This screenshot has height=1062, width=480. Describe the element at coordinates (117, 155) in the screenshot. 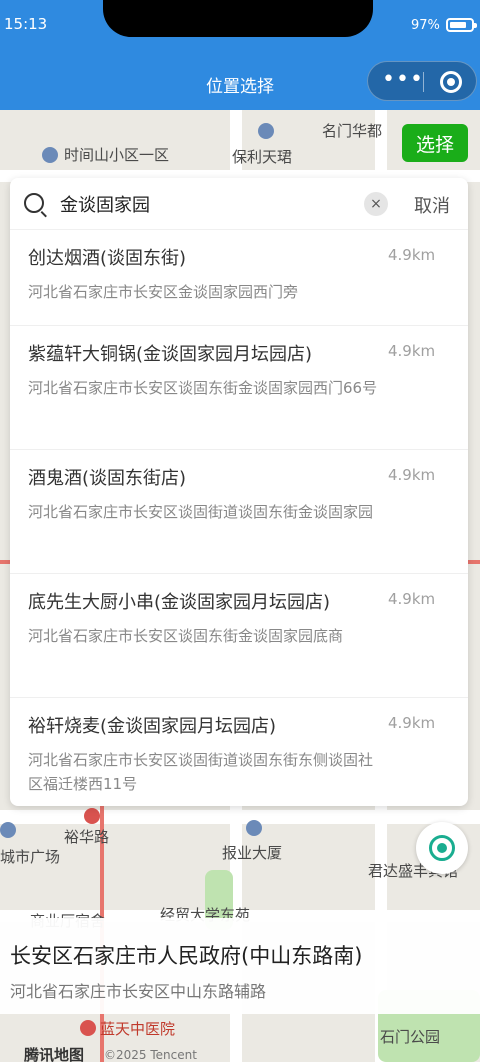

I see `map-label: 时间山小区一区` at that location.